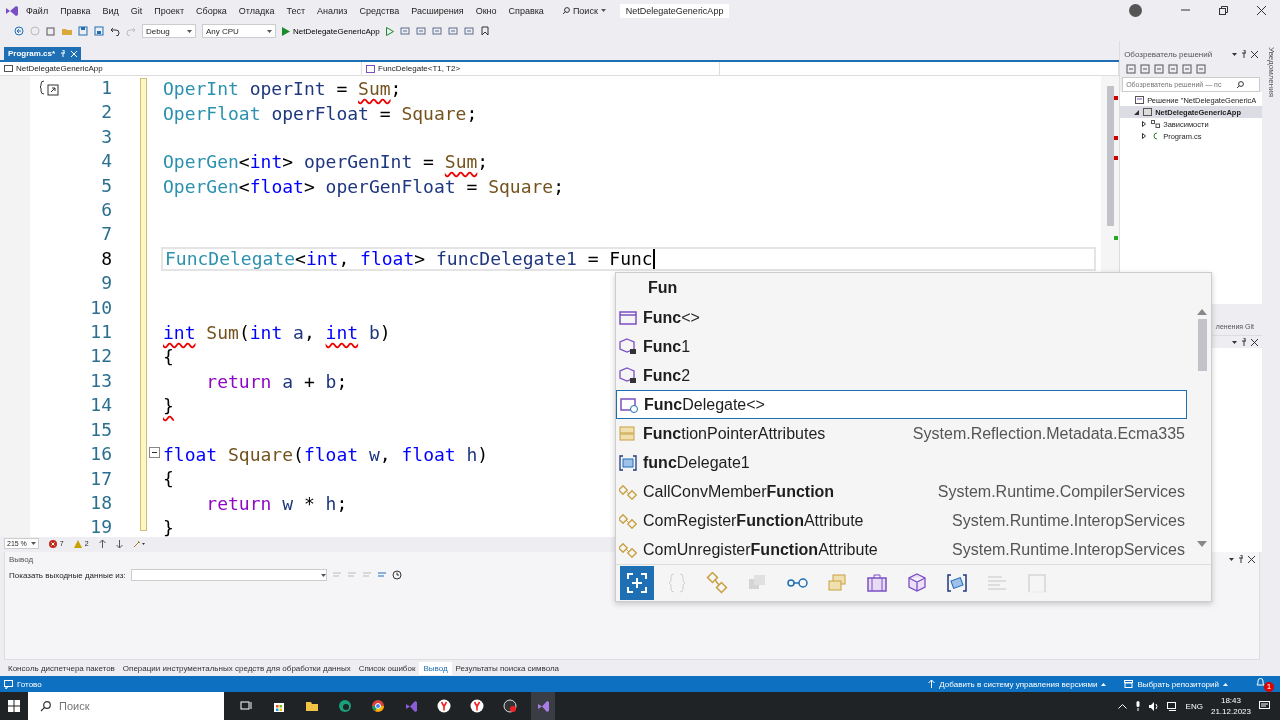  I want to click on restore-icon, so click(1223, 10).